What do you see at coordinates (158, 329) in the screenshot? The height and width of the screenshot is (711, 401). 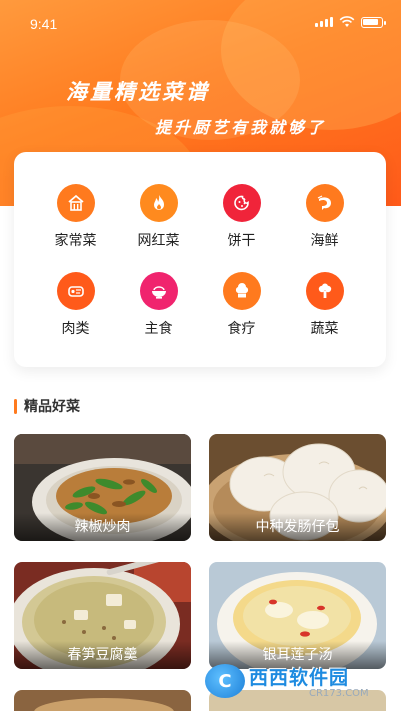 I see `category-label: 主食` at bounding box center [158, 329].